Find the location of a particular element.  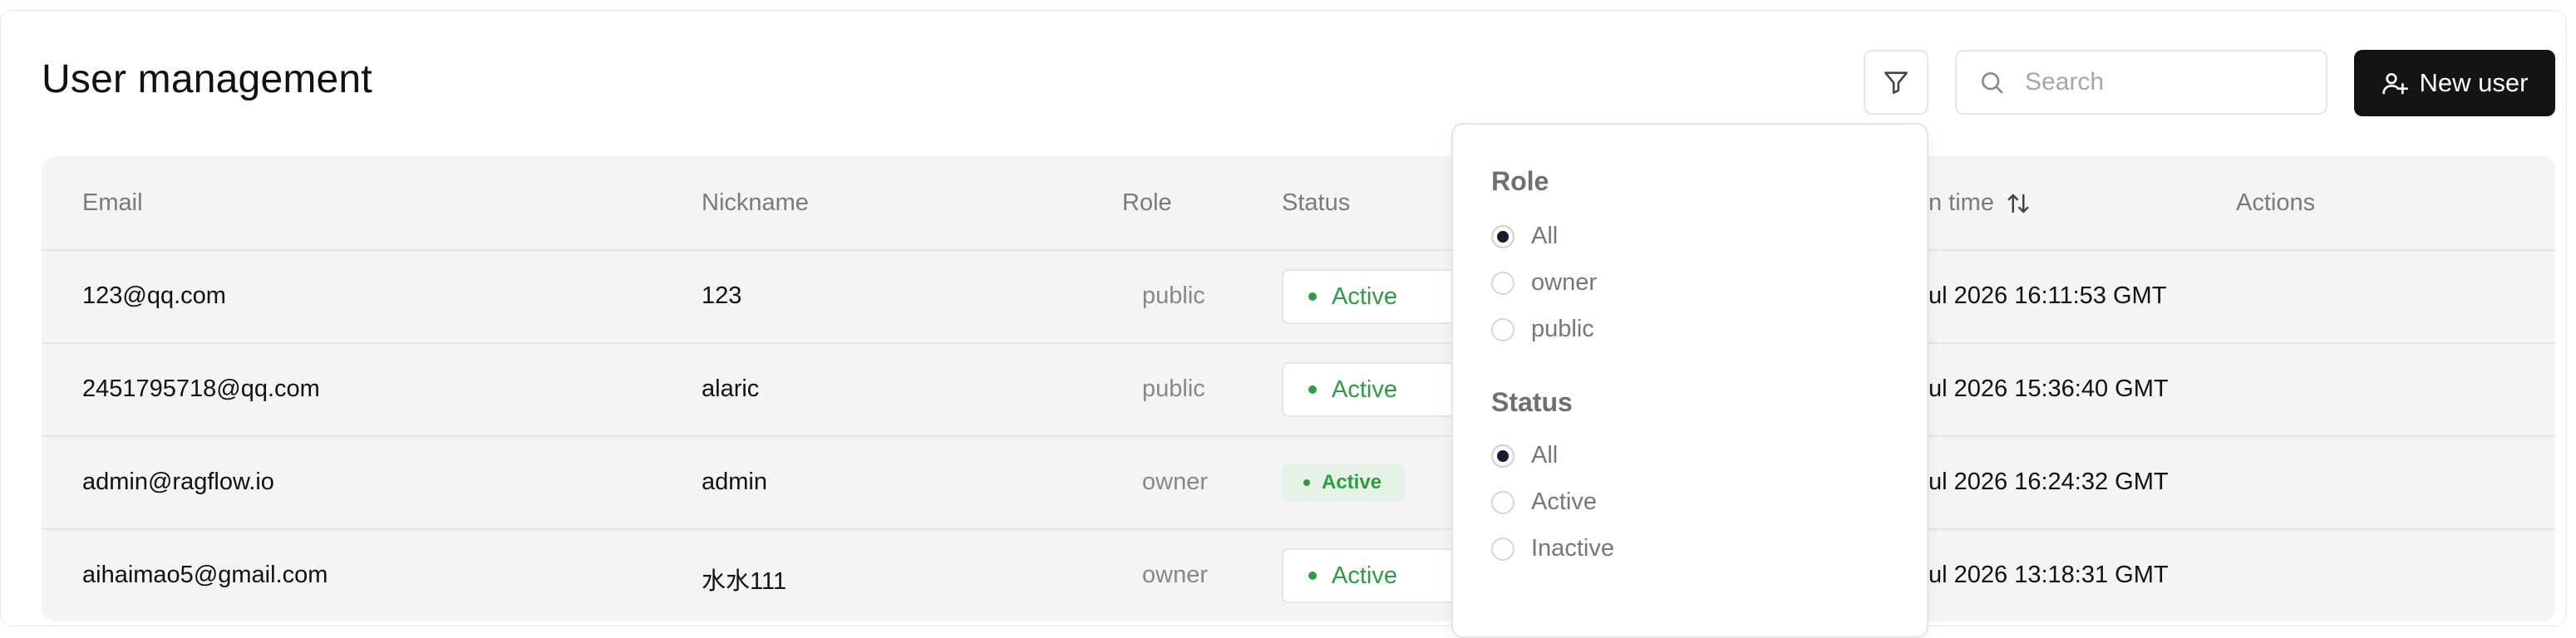

row-nickname: 123 is located at coordinates (722, 295).